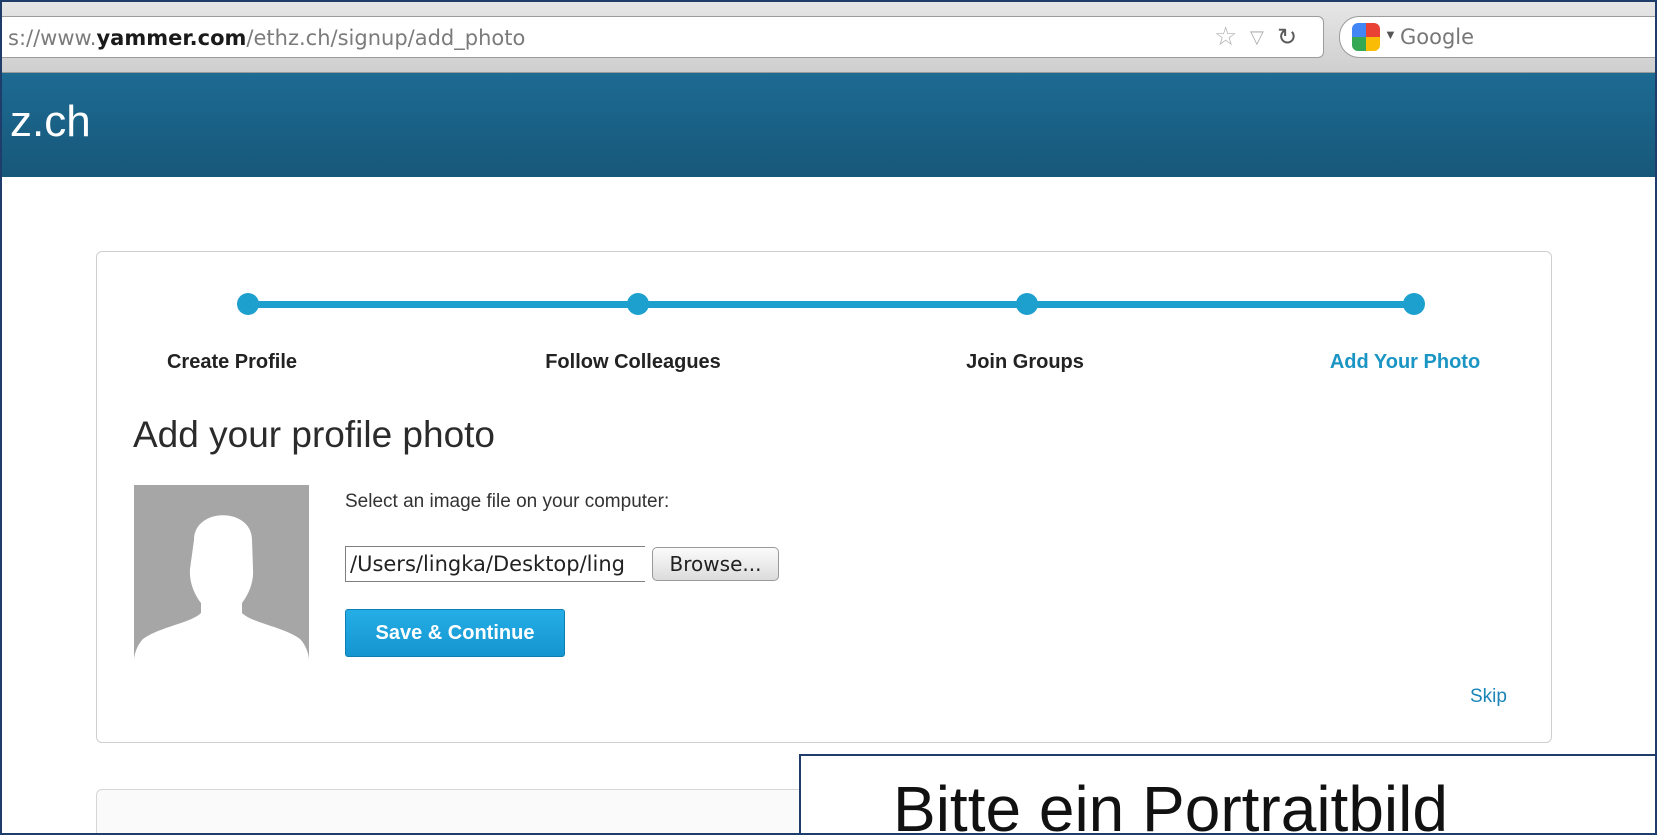 The width and height of the screenshot is (1657, 835). Describe the element at coordinates (232, 362) in the screenshot. I see `step-label-create-profile: Create Profile` at that location.